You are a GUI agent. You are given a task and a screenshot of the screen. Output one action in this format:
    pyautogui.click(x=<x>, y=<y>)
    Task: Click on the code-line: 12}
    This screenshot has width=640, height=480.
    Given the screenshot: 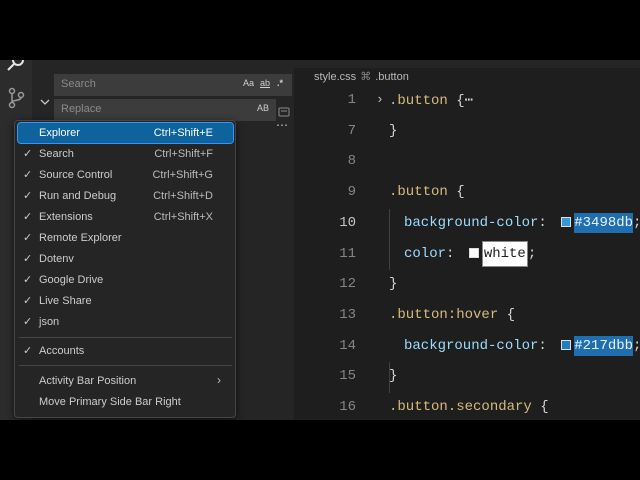 What is the action you would take?
    pyautogui.click(x=467, y=285)
    